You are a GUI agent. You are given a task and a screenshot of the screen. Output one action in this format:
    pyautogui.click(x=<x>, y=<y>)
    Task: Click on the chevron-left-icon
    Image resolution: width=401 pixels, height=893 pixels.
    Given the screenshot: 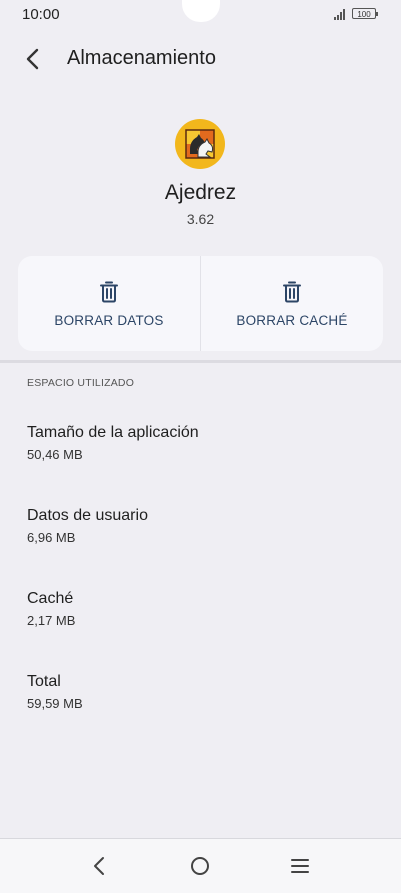 What is the action you would take?
    pyautogui.click(x=32, y=59)
    